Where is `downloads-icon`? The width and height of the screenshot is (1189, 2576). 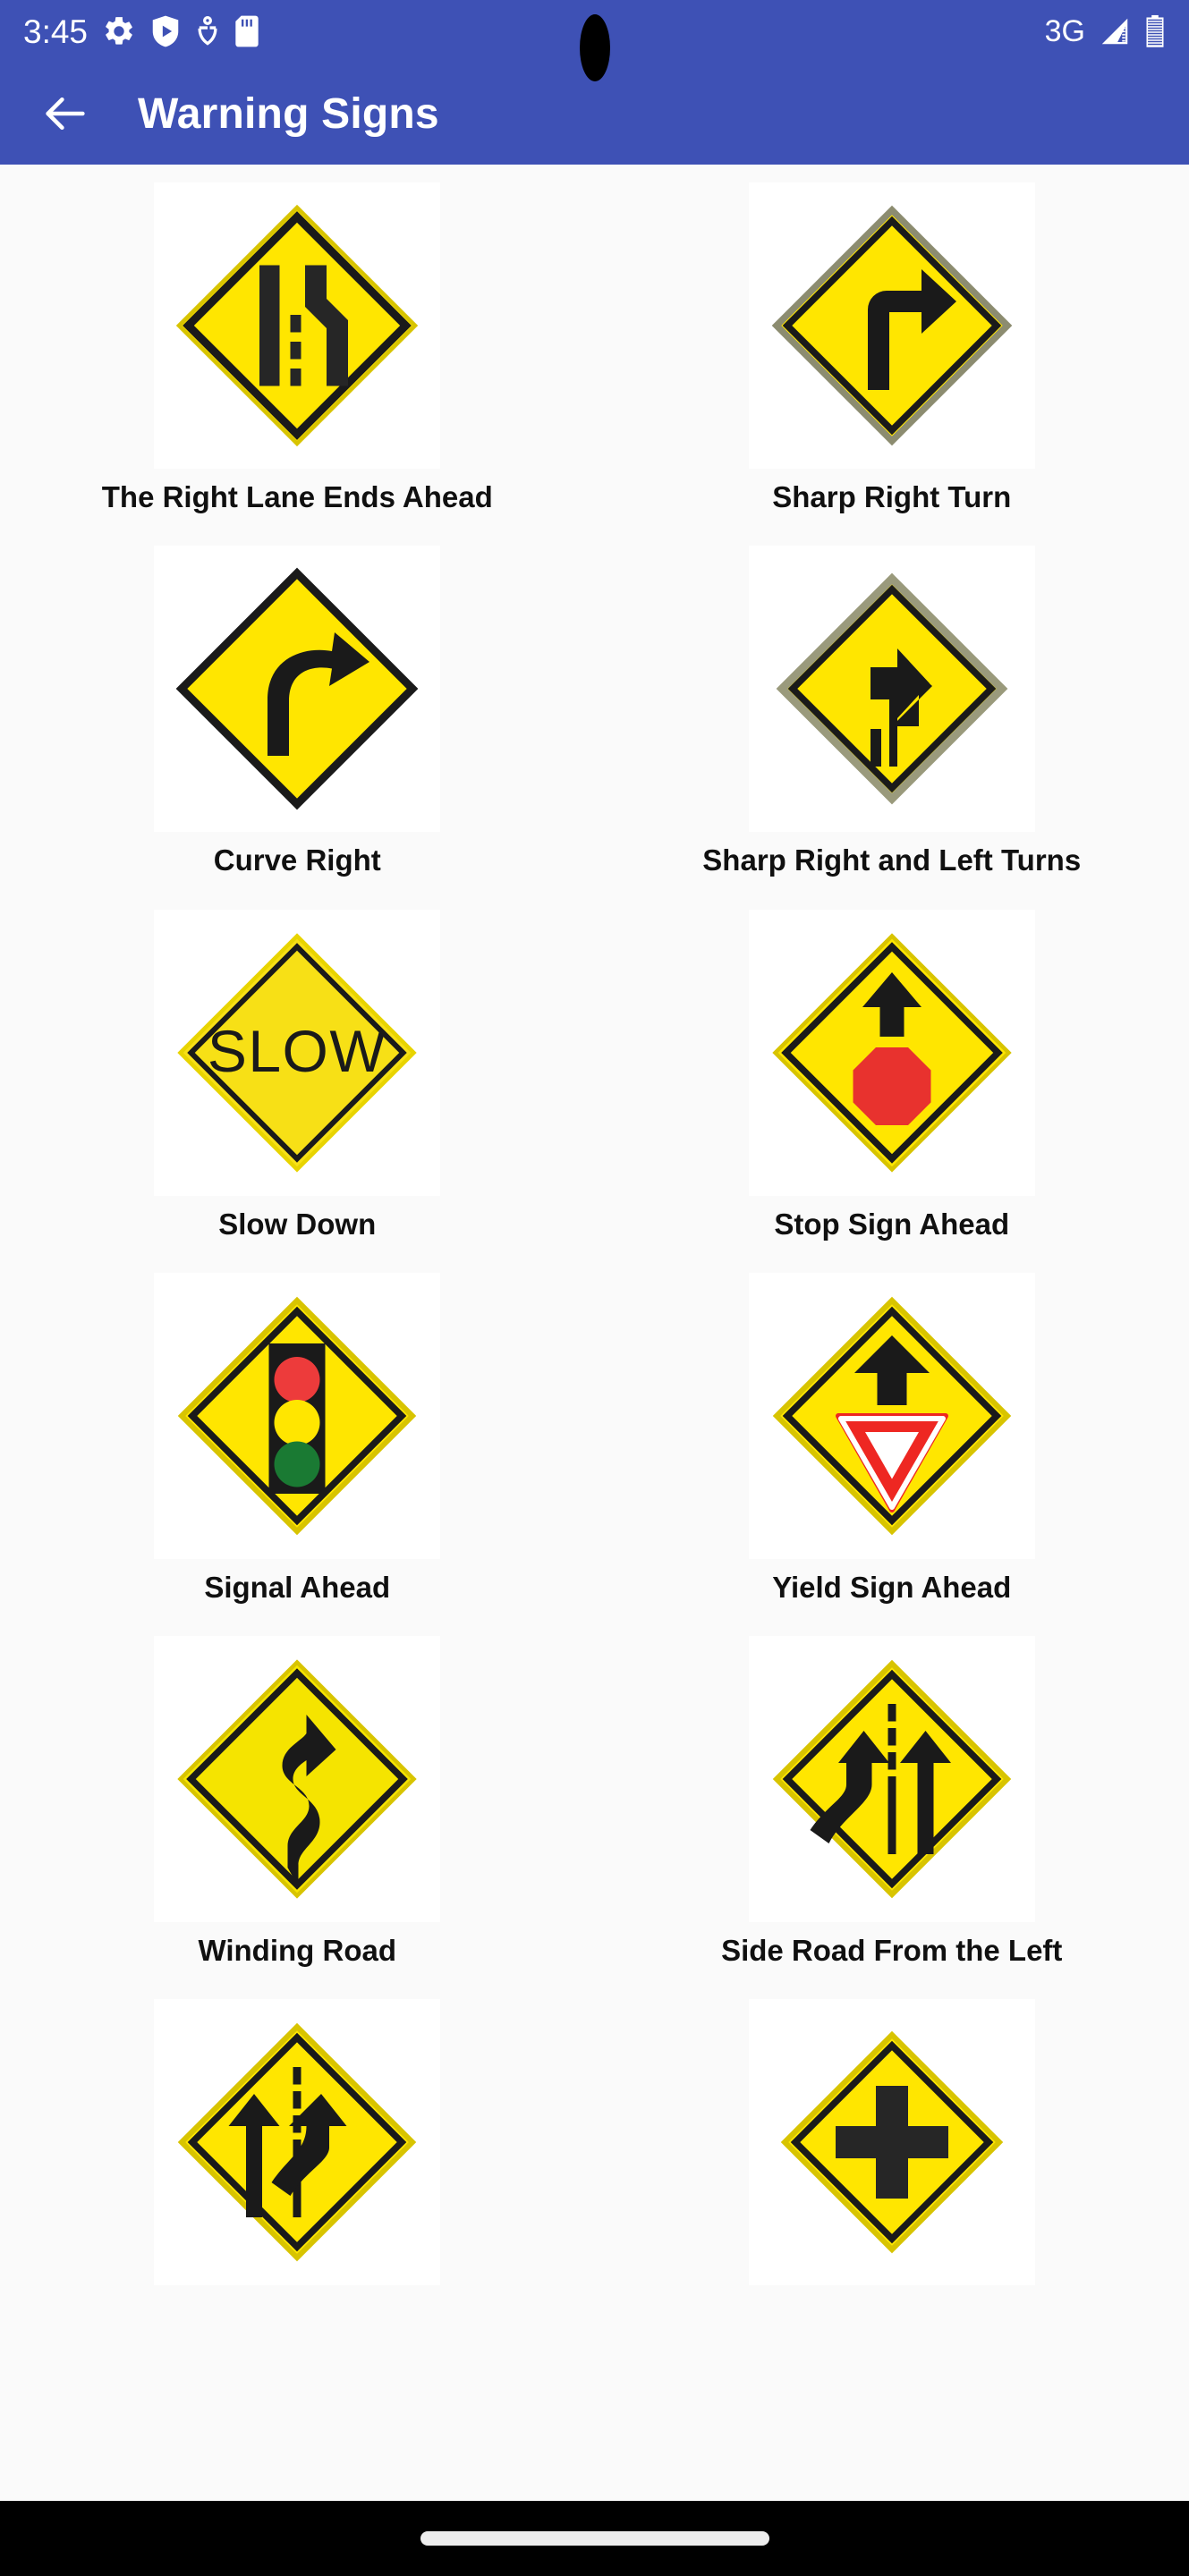 downloads-icon is located at coordinates (207, 31).